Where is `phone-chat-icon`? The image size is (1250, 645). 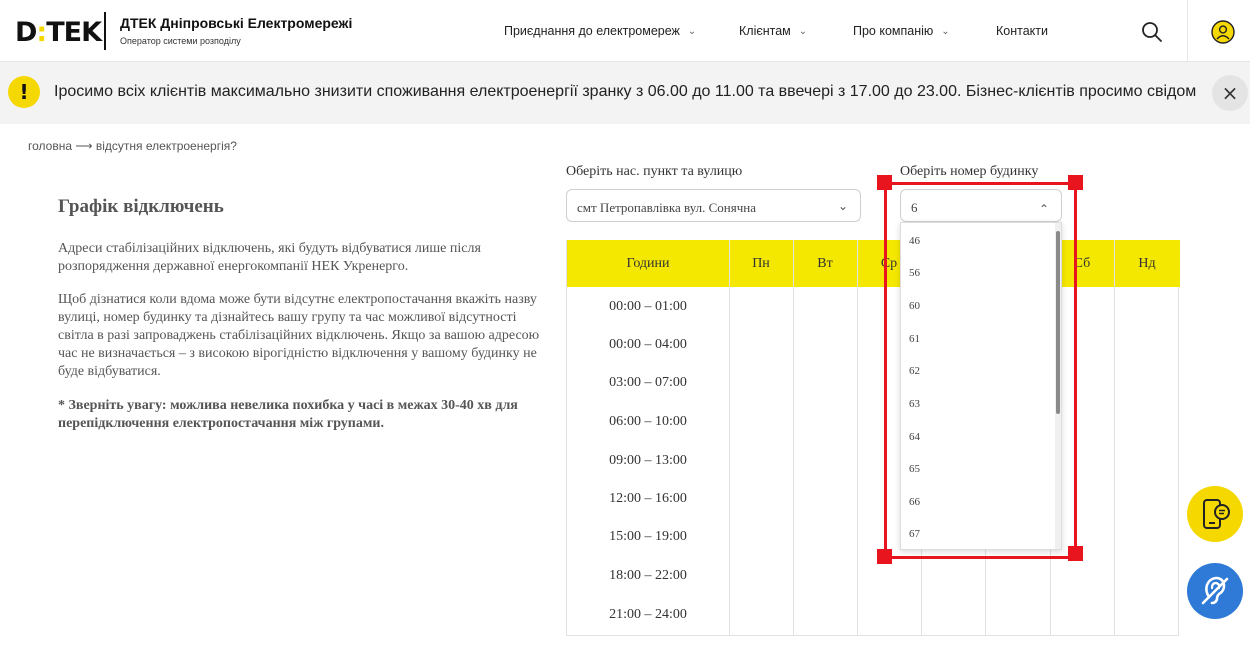
phone-chat-icon is located at coordinates (1216, 514).